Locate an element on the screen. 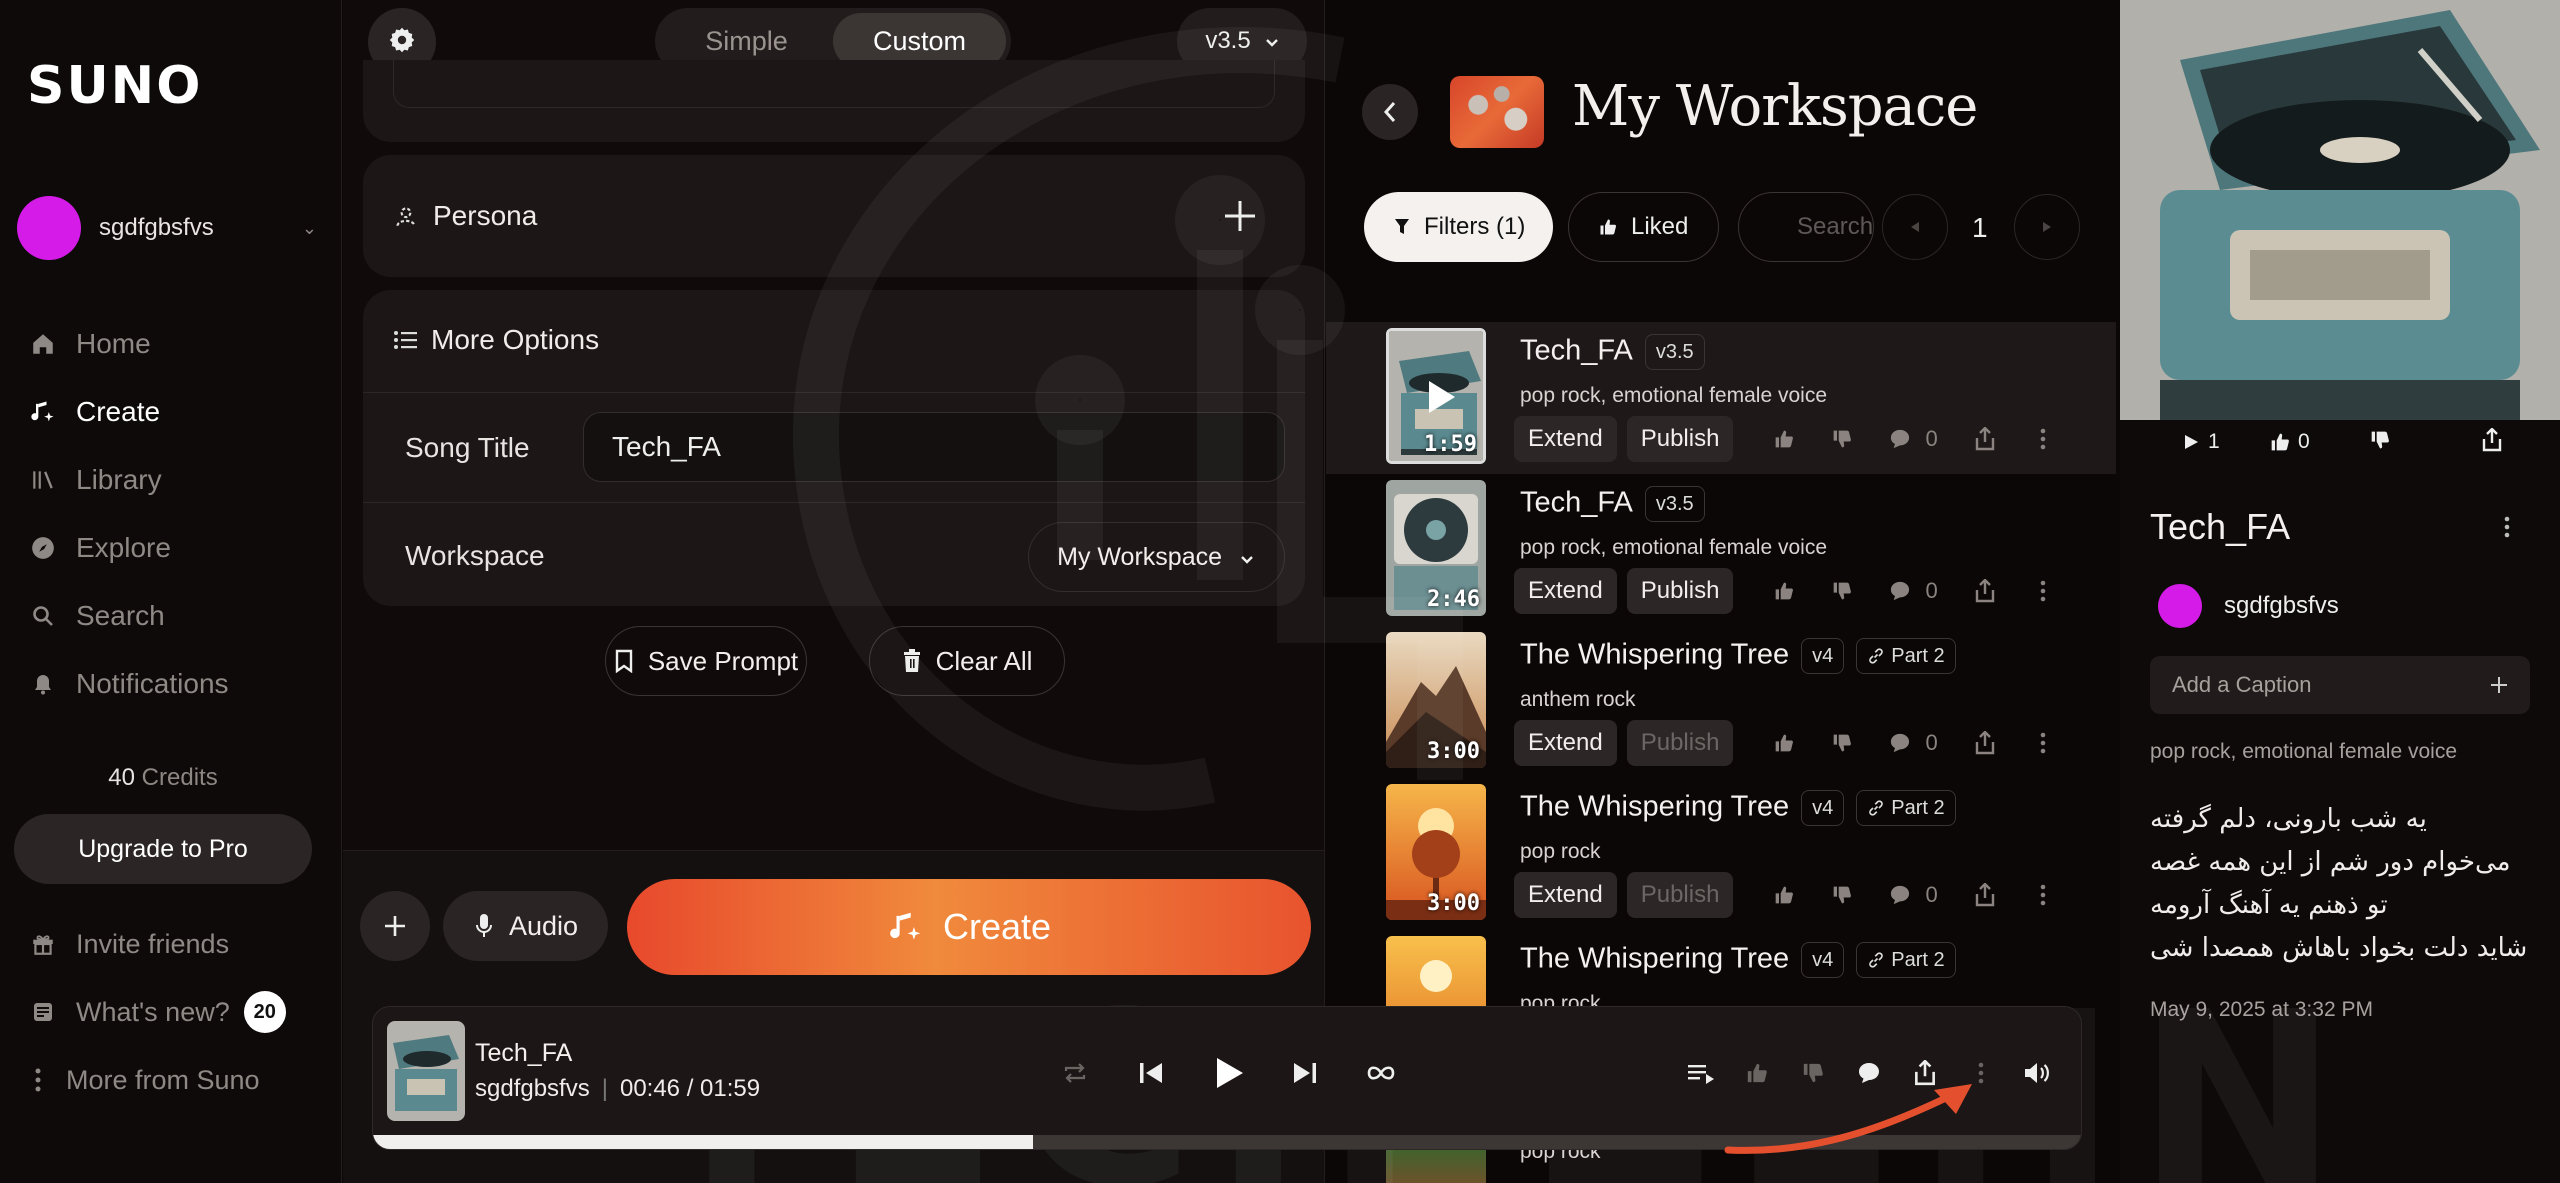 This screenshot has height=1183, width=2560. nav-create: Create is located at coordinates (128, 412).